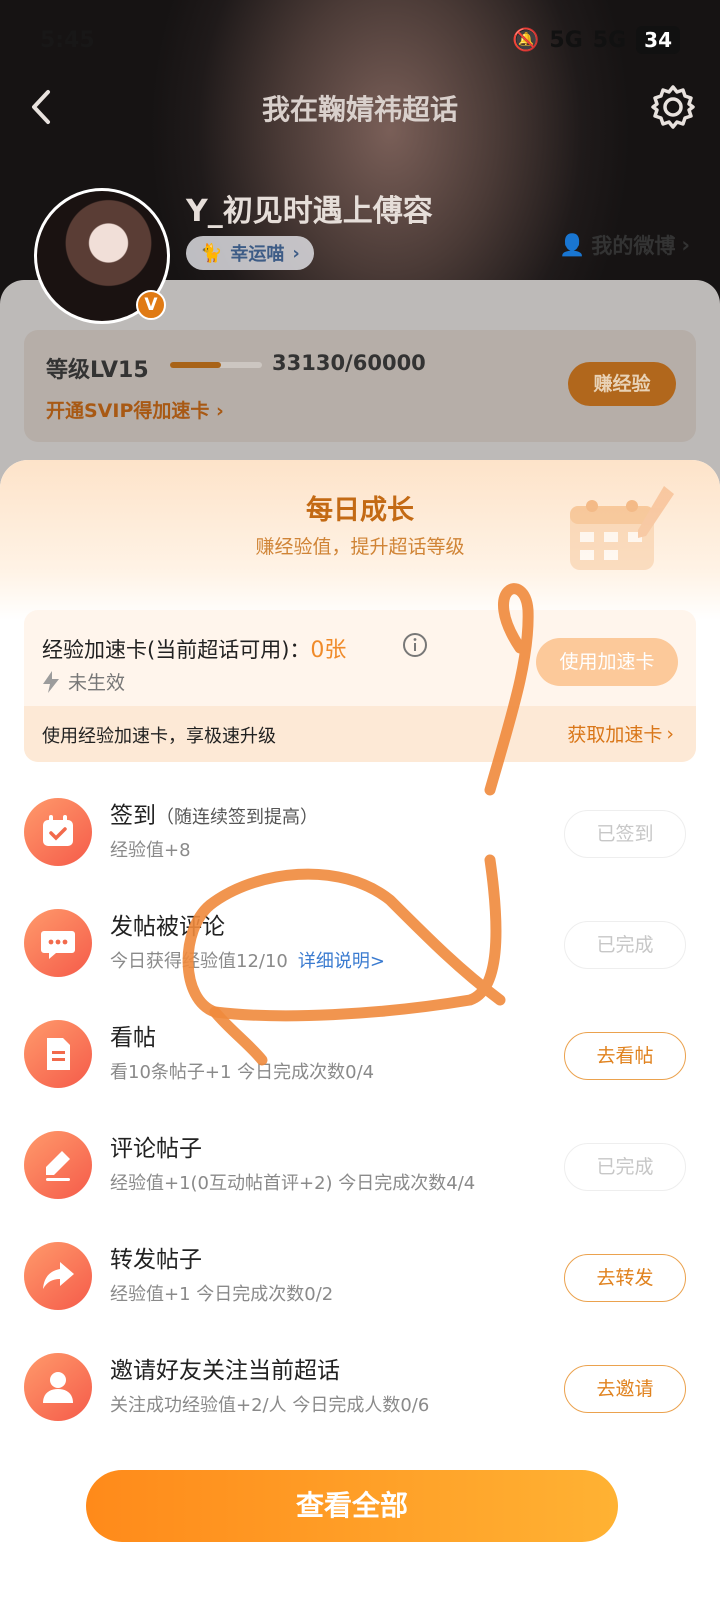 The height and width of the screenshot is (1608, 720). I want to click on boost-title: 经验加速卡(当前超话可用)：0张, so click(194, 648).